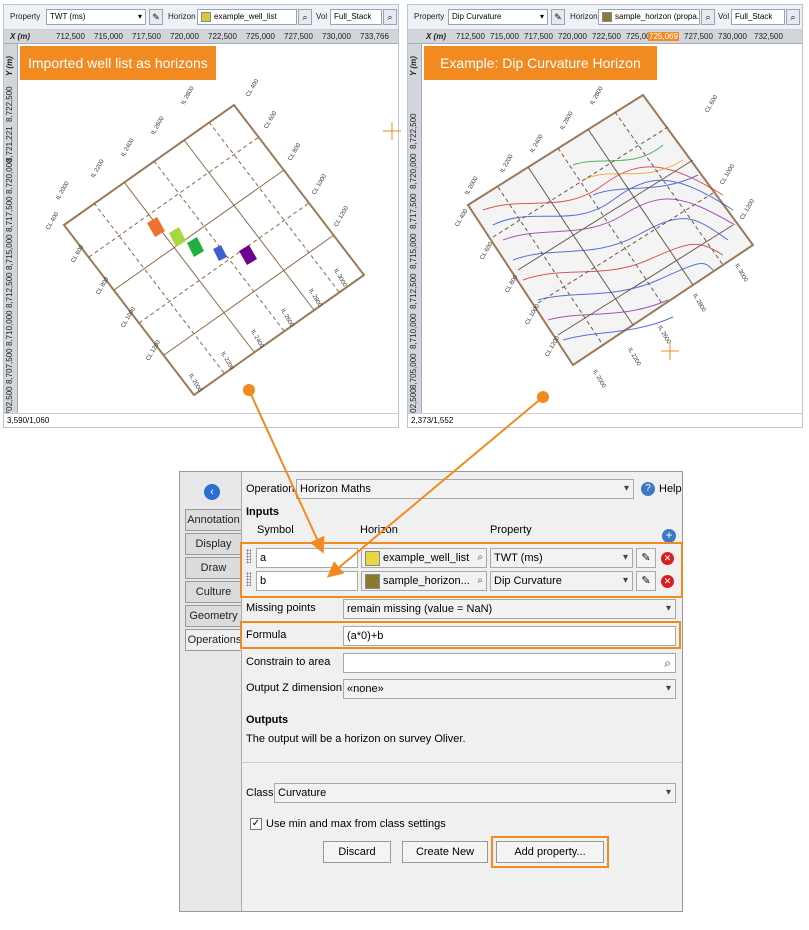 Image resolution: width=809 pixels, height=930 pixels. I want to click on callout-arrows, so click(396, 481).